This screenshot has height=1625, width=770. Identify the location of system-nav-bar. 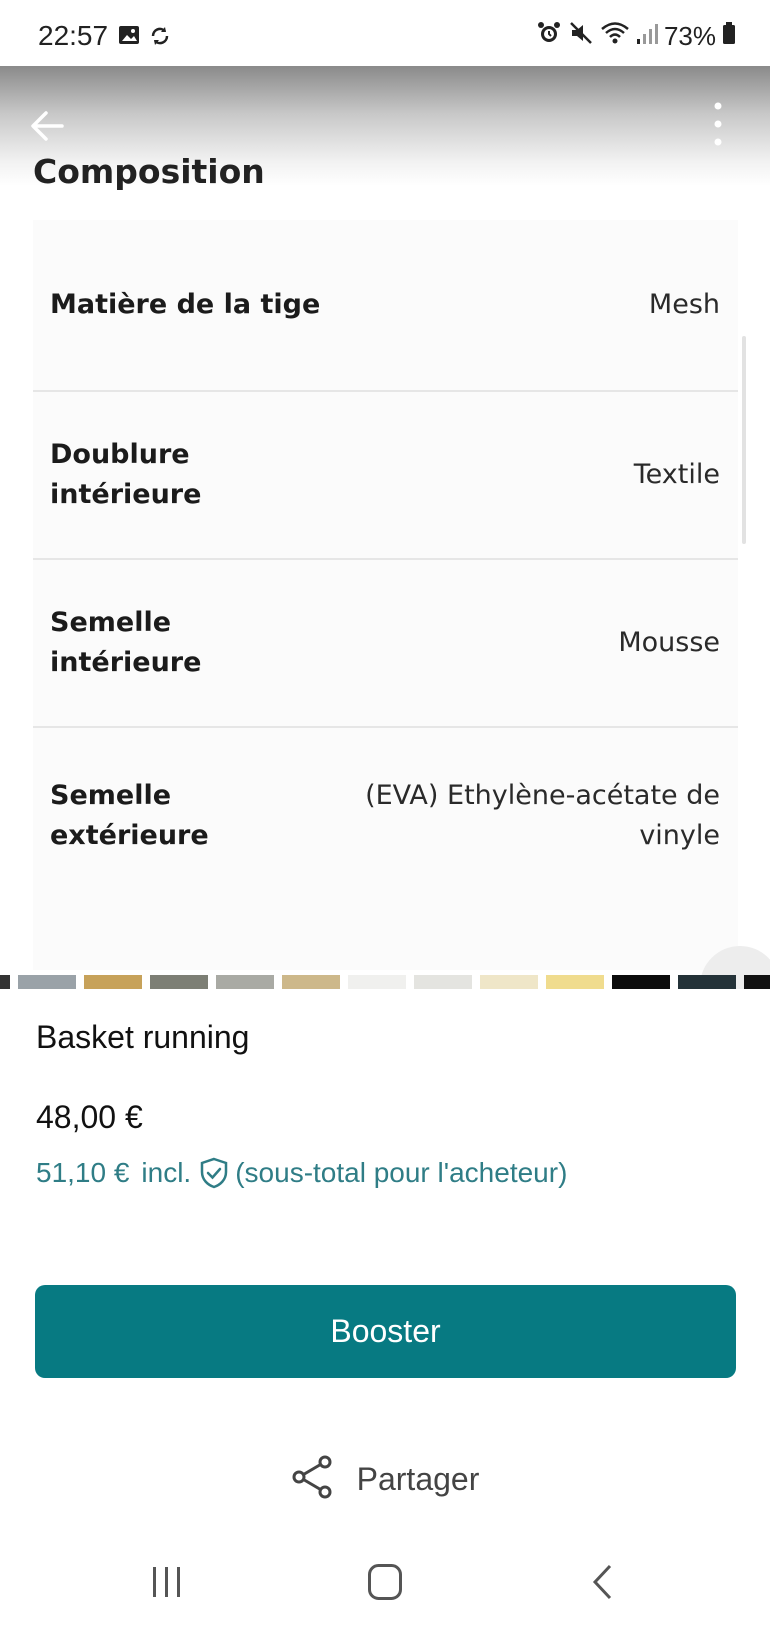
(385, 1585).